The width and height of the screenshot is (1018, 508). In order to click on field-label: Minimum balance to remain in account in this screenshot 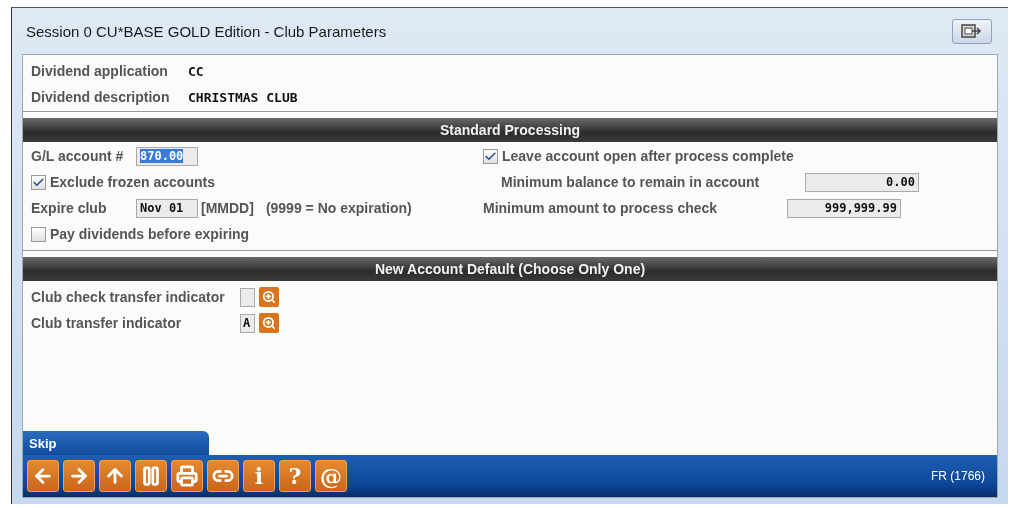, I will do `click(630, 182)`.